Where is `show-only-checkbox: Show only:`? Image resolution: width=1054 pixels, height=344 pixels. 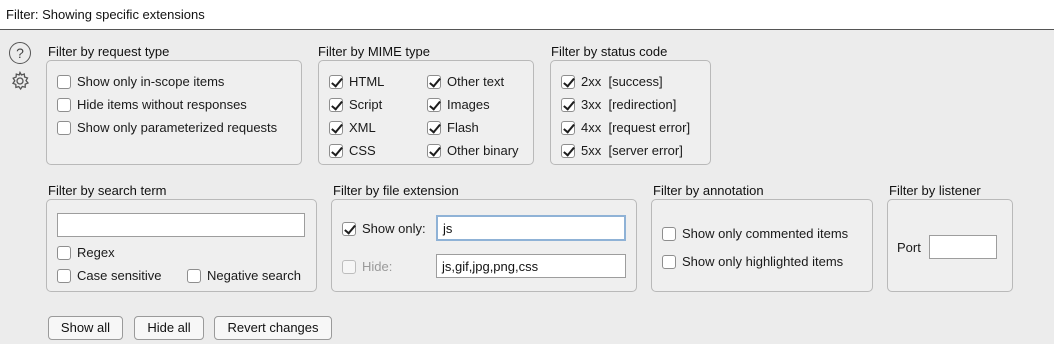 show-only-checkbox: Show only: is located at coordinates (384, 228).